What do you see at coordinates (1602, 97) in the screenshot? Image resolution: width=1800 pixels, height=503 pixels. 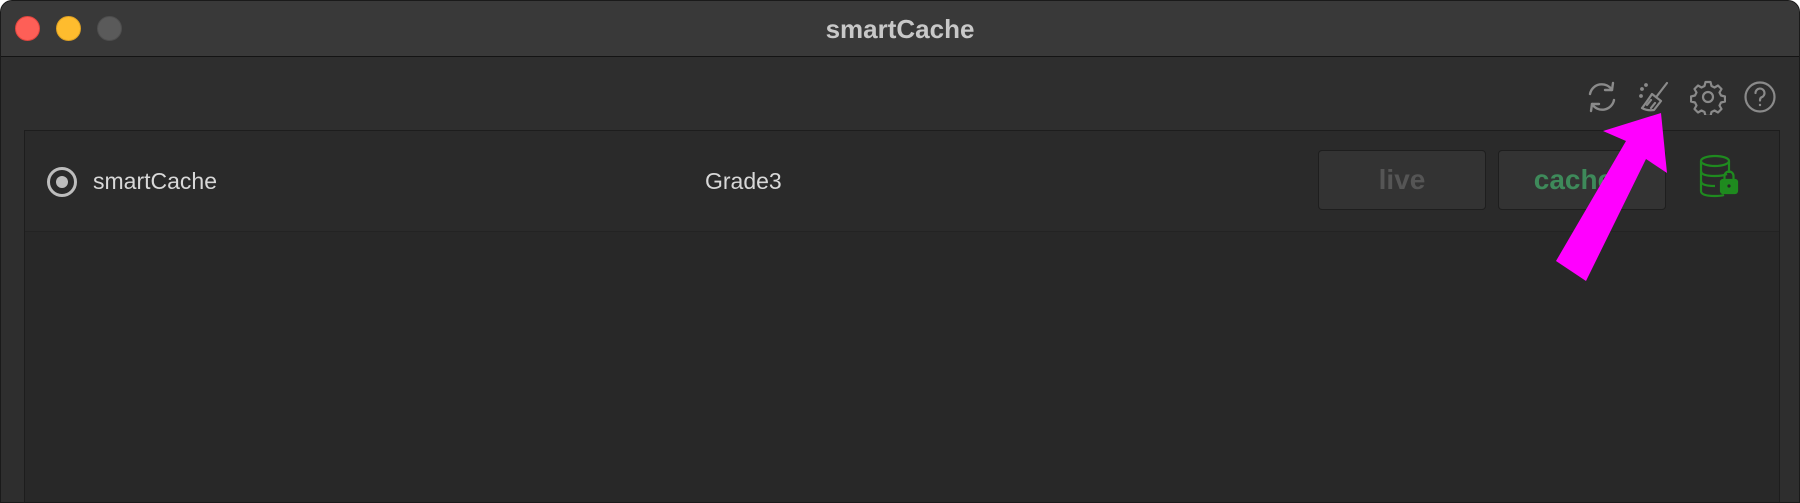 I see `refresh-icon` at bounding box center [1602, 97].